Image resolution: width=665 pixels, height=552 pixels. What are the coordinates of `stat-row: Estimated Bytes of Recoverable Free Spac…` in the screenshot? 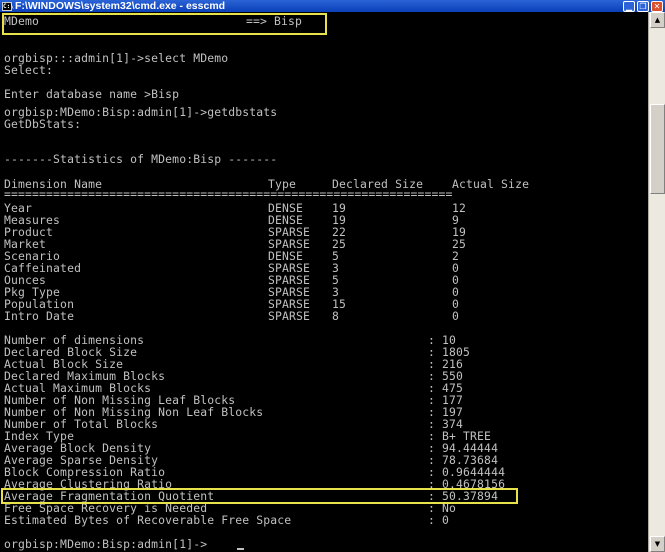 It's located at (226, 520).